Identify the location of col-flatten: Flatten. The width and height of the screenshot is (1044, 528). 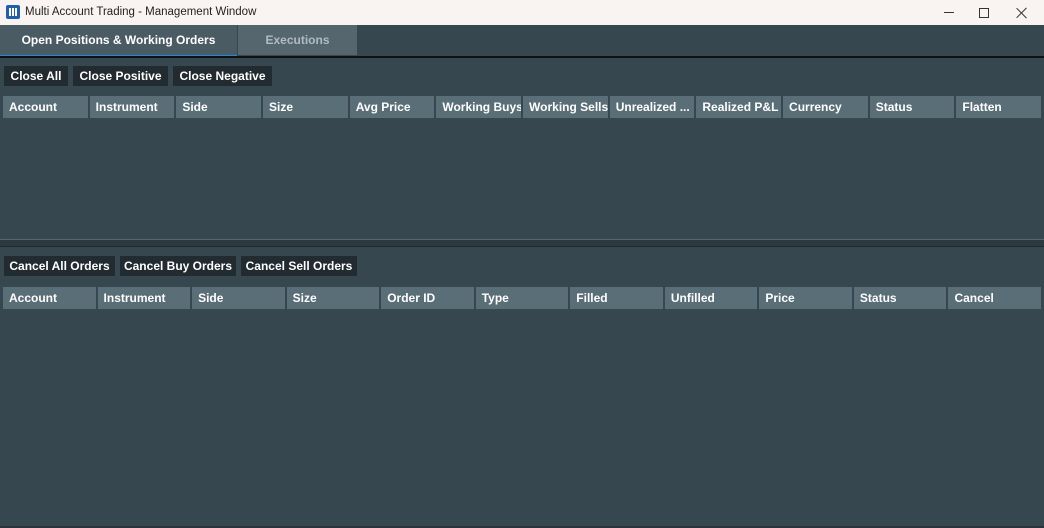
(999, 107).